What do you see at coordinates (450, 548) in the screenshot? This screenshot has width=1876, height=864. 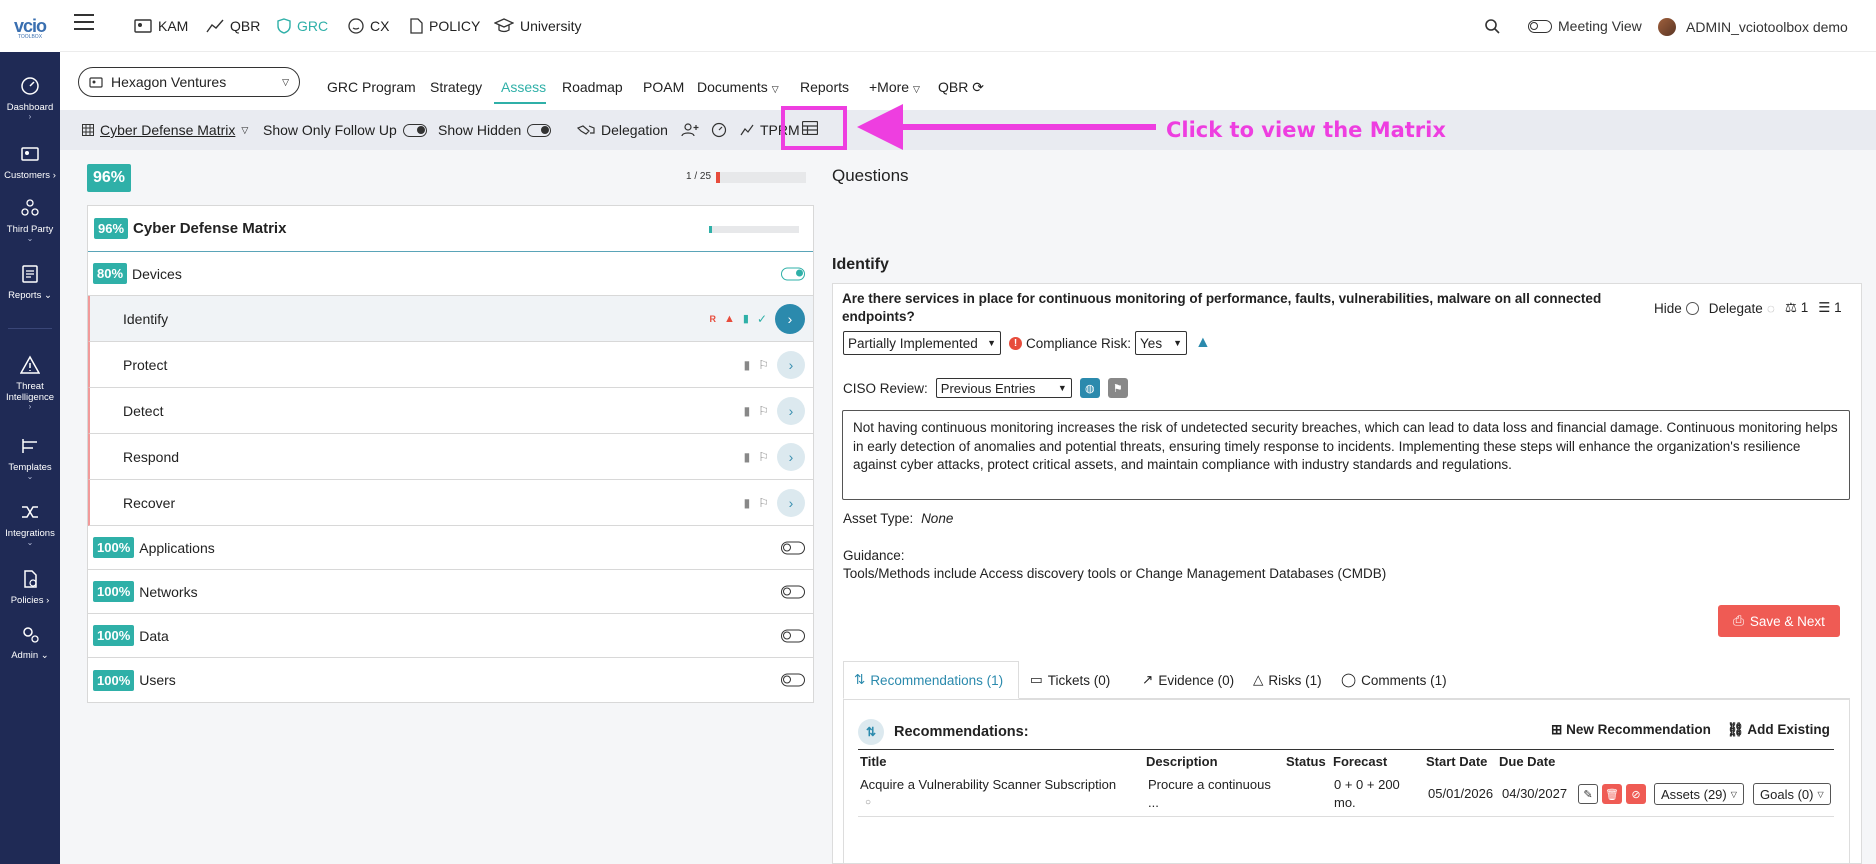 I see `category-row-applications: 100% Applications` at bounding box center [450, 548].